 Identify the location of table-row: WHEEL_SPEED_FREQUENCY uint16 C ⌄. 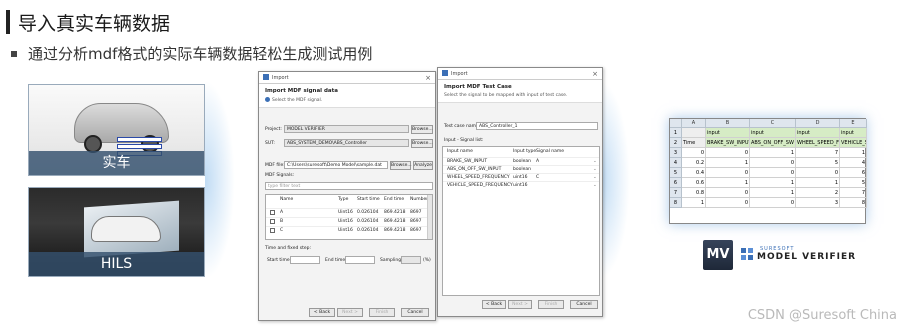
(521, 176).